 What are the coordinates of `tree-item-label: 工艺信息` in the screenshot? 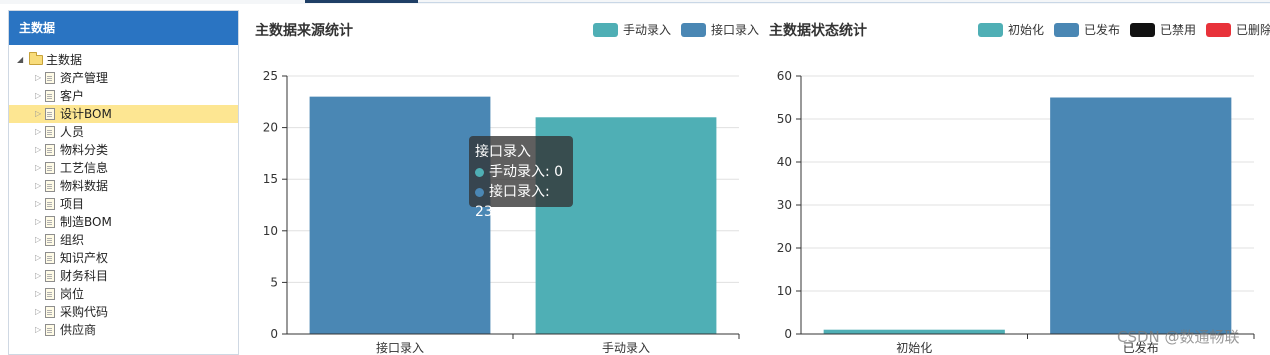 It's located at (84, 168).